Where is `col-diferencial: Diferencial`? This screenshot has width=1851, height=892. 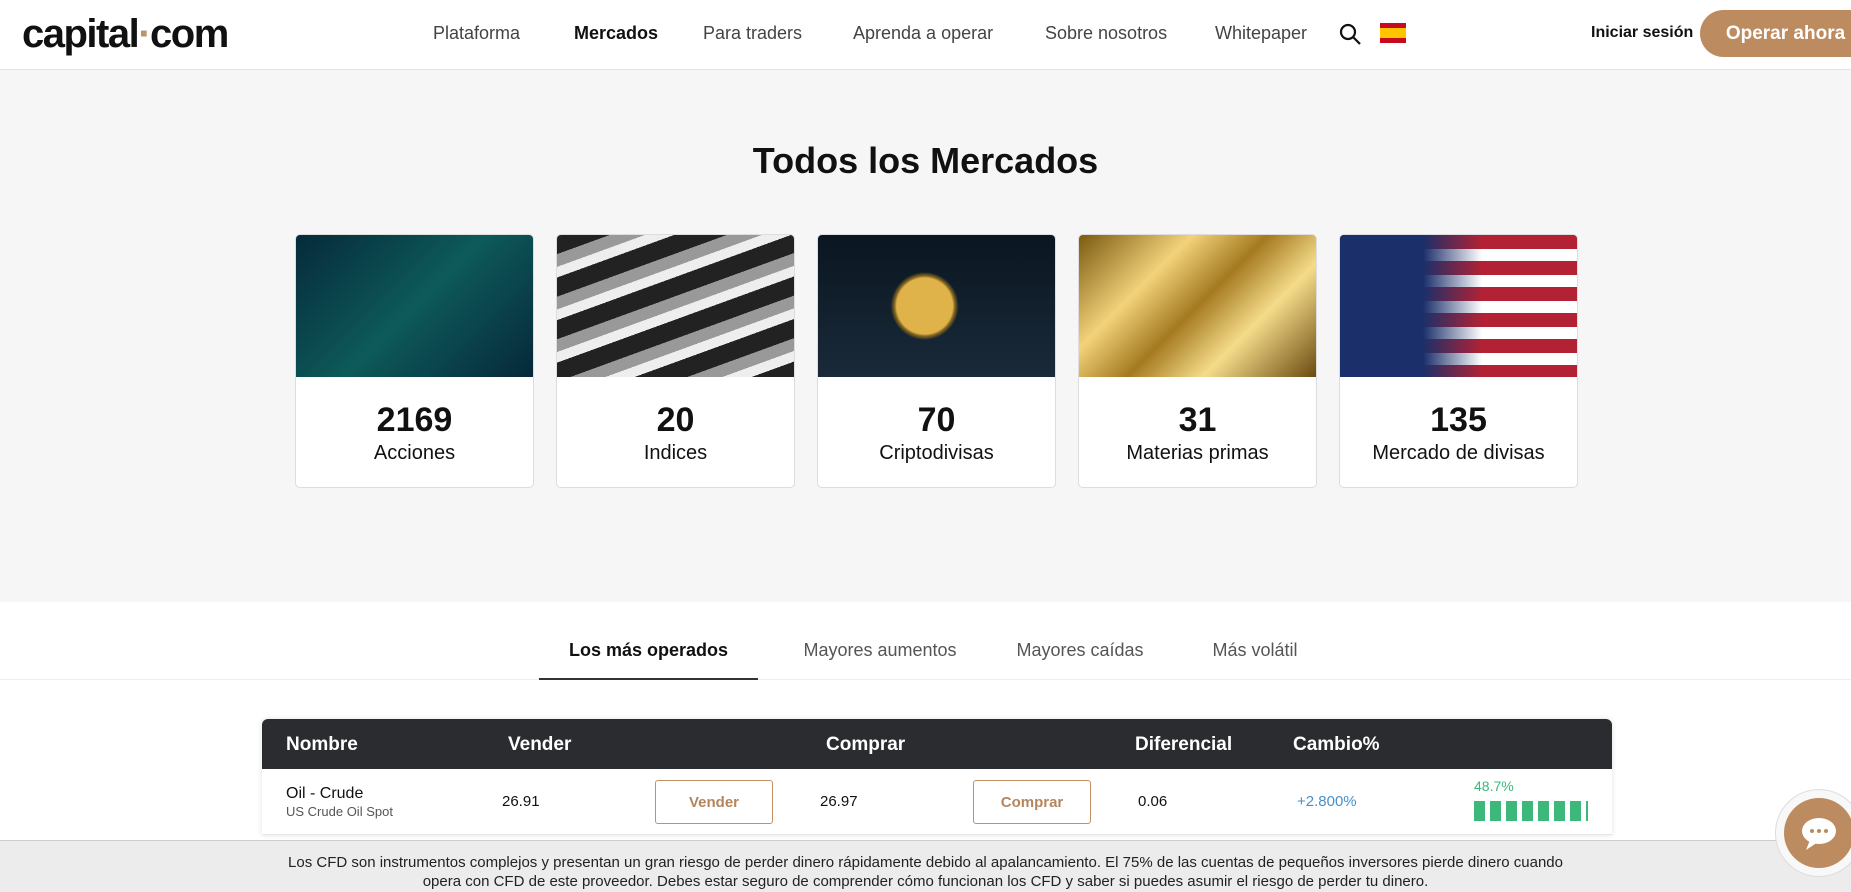 col-diferencial: Diferencial is located at coordinates (1184, 744).